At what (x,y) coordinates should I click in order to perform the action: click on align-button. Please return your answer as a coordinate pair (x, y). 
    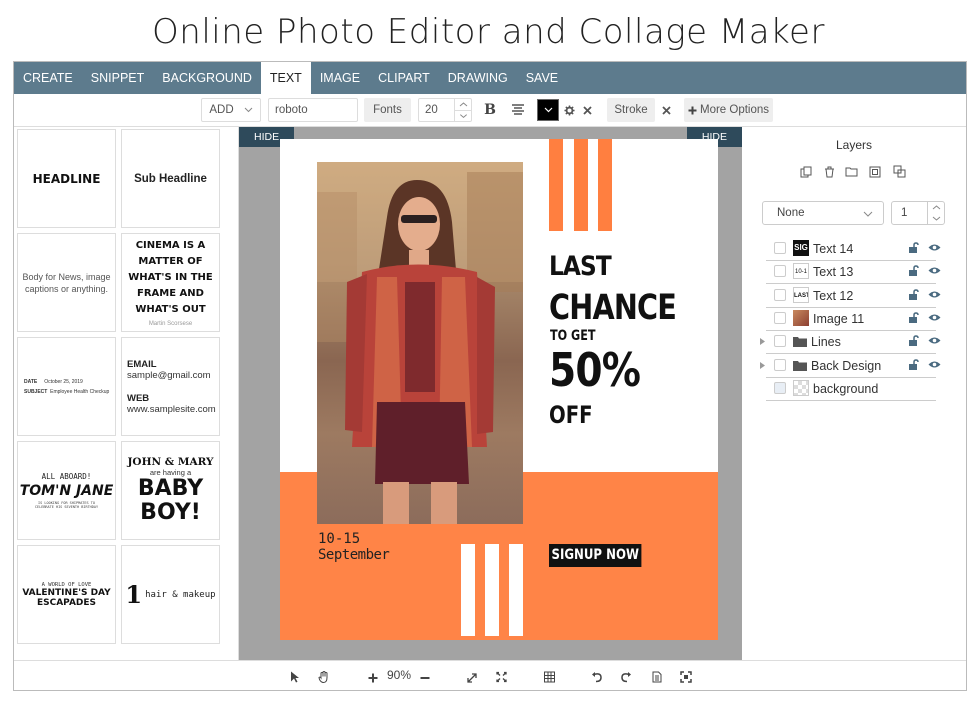
    Looking at the image, I should click on (518, 110).